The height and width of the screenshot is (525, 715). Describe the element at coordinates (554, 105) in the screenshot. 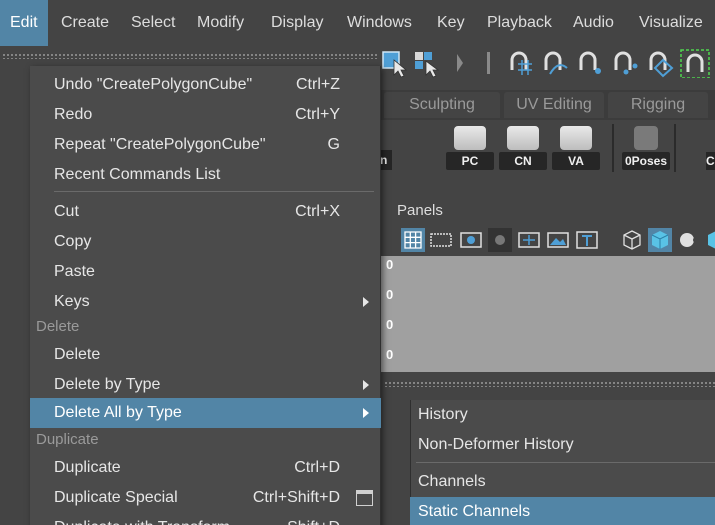

I see `tab-uv-editing: UV Editing` at that location.